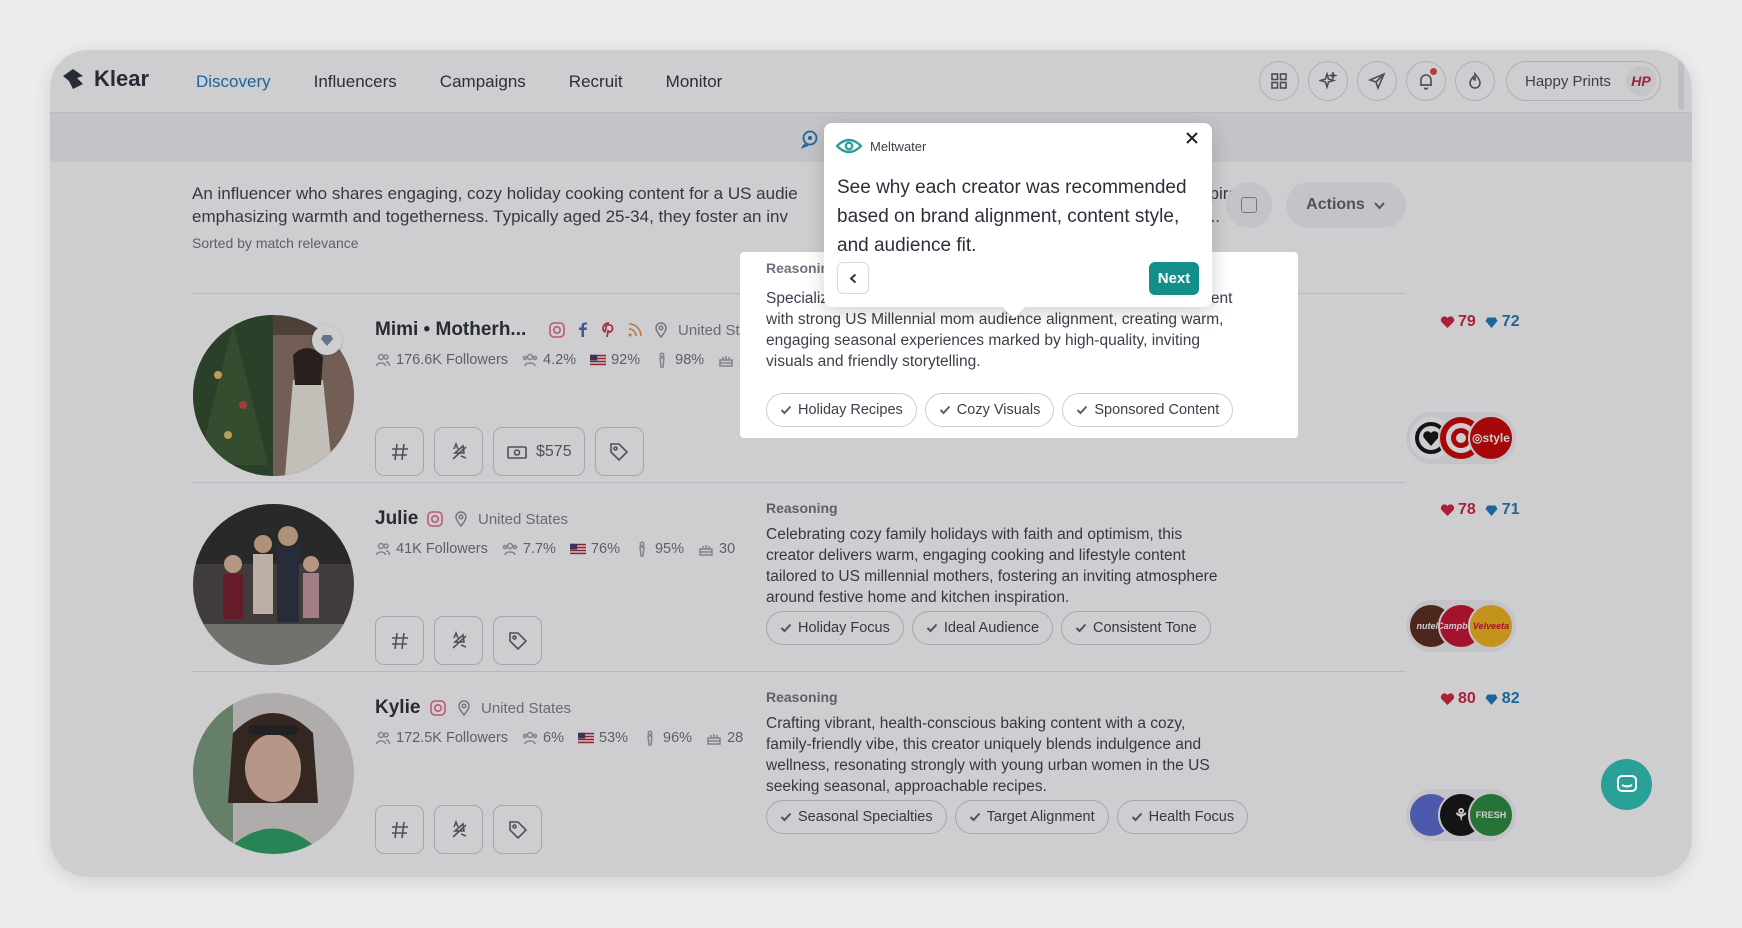 The height and width of the screenshot is (928, 1742). I want to click on close-button, so click(1194, 139).